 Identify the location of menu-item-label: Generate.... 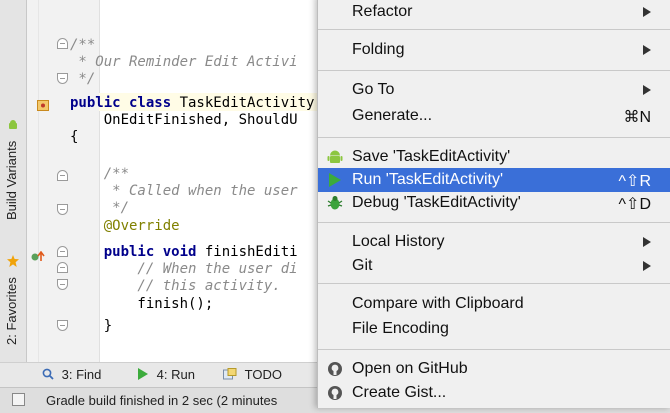
(392, 115).